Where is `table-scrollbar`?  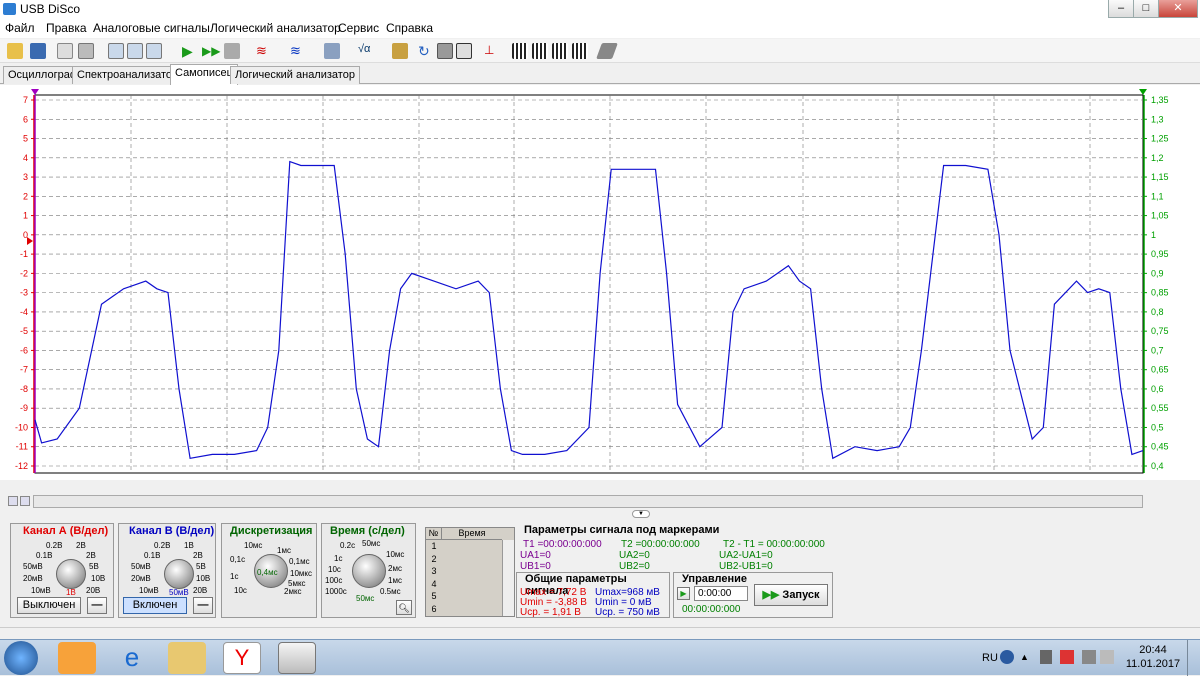
table-scrollbar is located at coordinates (508, 578).